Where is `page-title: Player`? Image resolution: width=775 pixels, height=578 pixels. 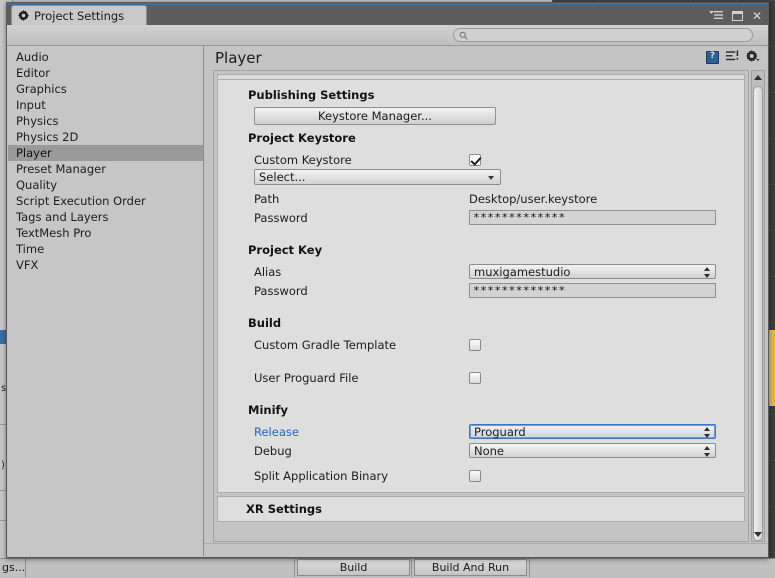 page-title: Player is located at coordinates (238, 58).